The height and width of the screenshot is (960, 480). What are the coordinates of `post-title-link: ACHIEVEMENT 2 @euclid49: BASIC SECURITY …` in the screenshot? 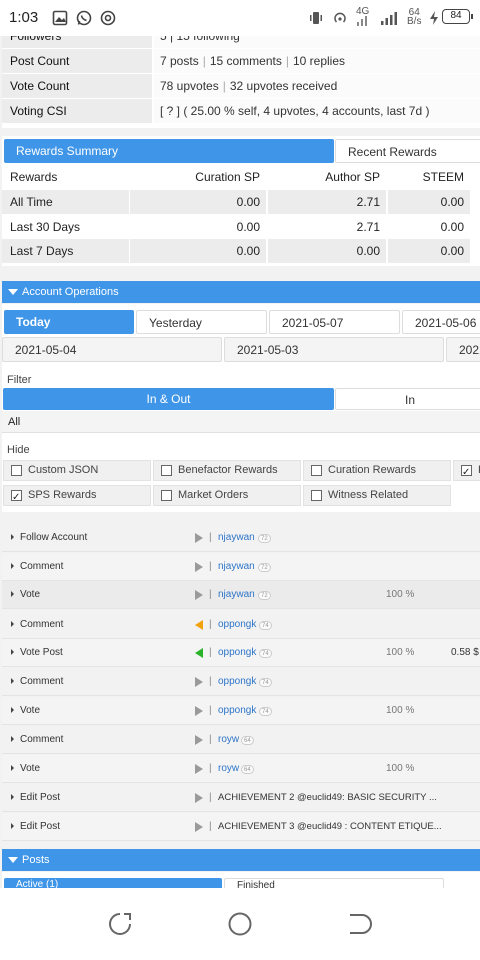 It's located at (327, 798).